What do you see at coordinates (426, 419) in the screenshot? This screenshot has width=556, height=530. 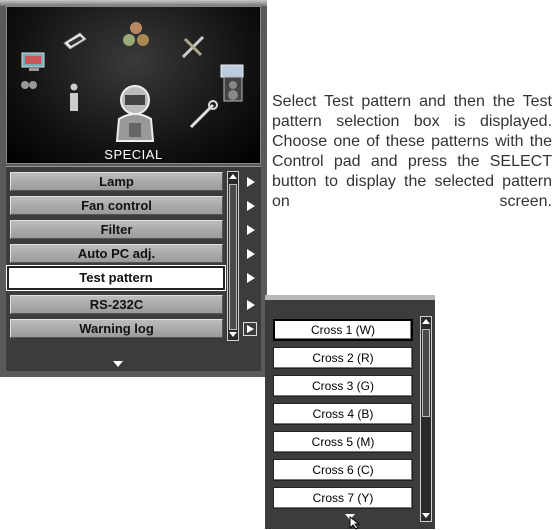 I see `pattern-scrollbar` at bounding box center [426, 419].